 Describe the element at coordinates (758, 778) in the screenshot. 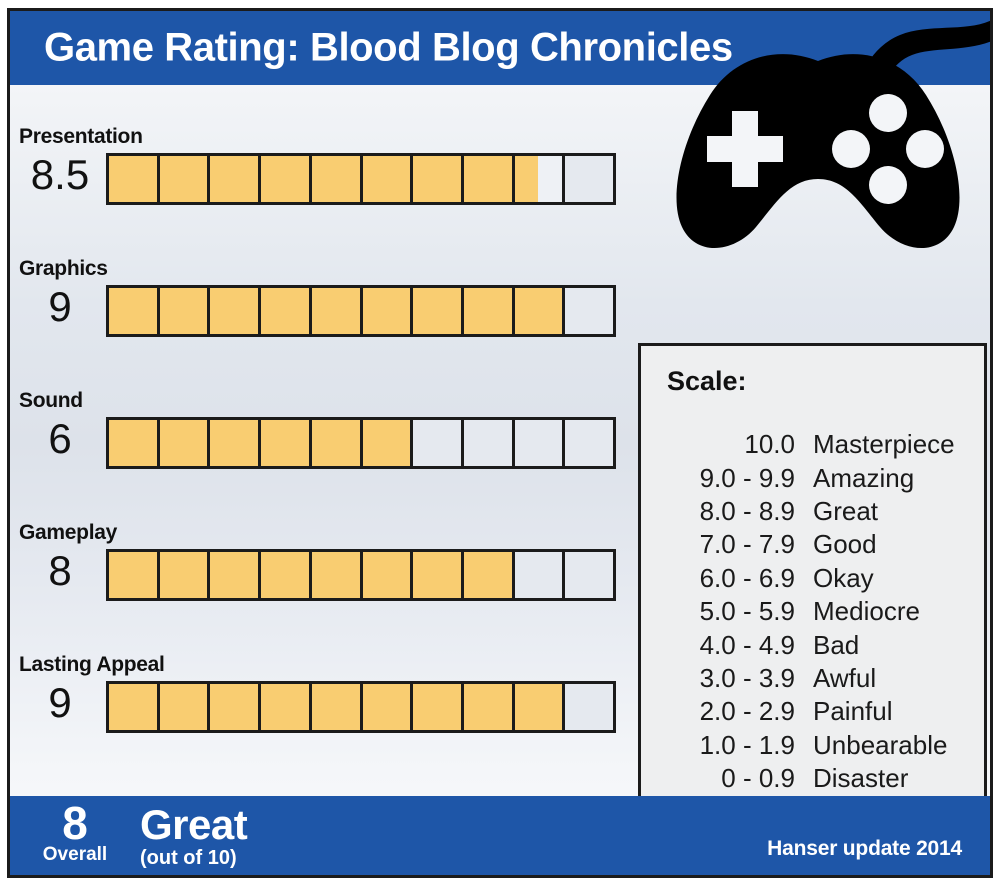

I see `scale-entry-range: 0 - 0.9` at that location.